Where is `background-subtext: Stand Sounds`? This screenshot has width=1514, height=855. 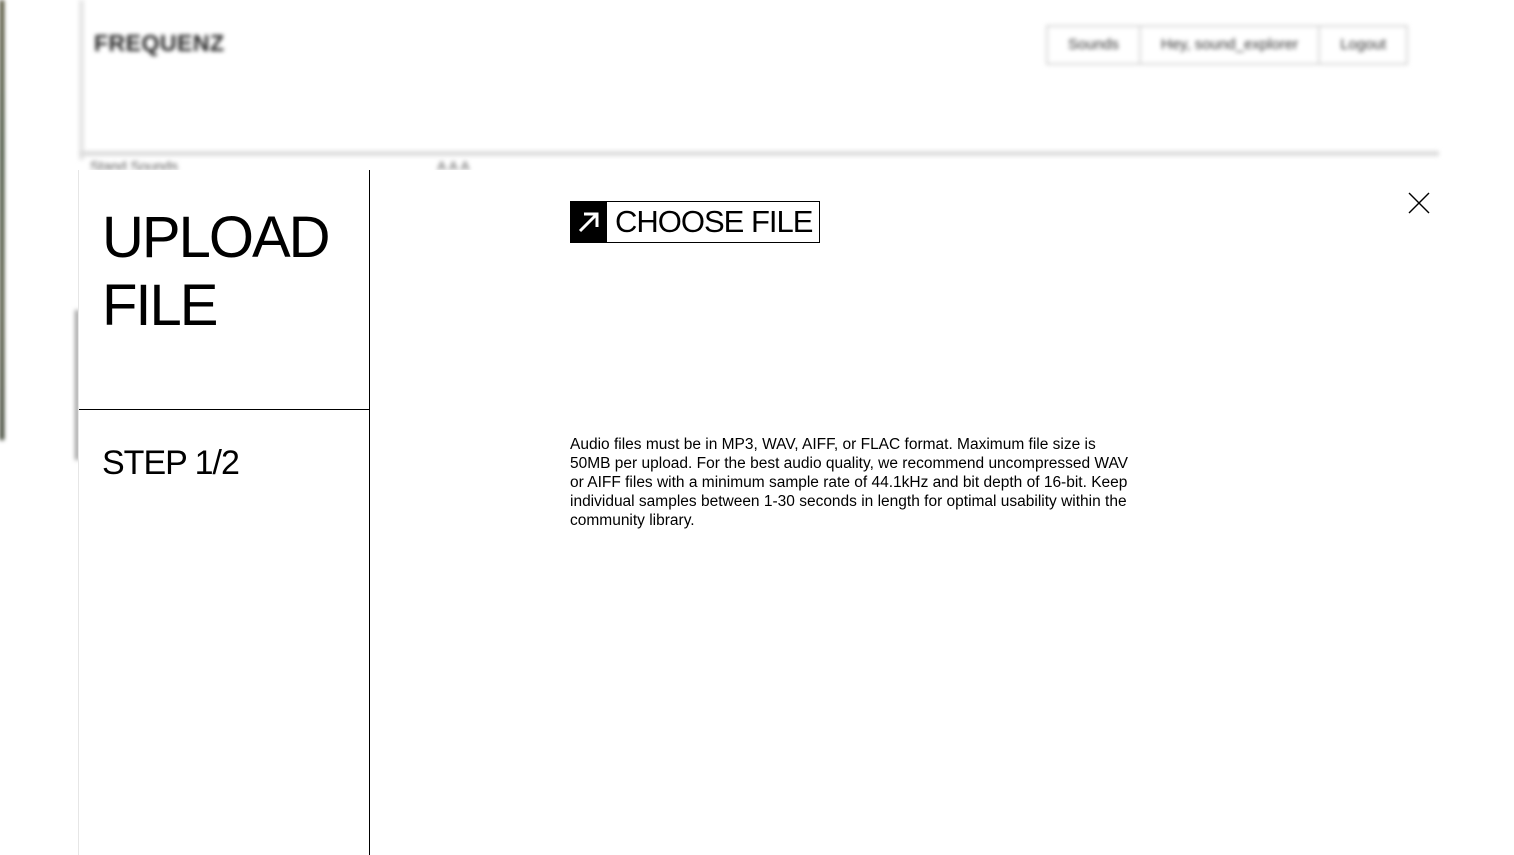
background-subtext: Stand Sounds is located at coordinates (134, 164).